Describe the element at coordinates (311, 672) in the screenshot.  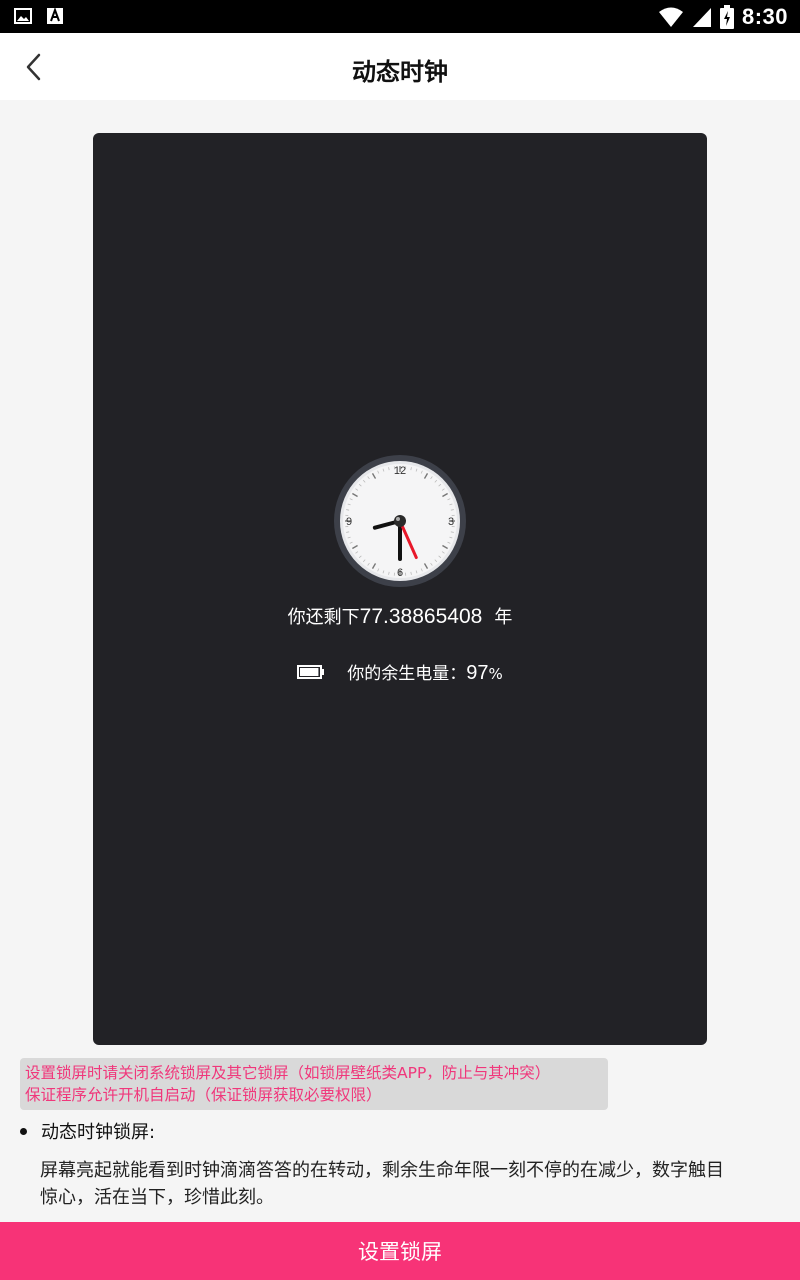
I see `battery-icon` at that location.